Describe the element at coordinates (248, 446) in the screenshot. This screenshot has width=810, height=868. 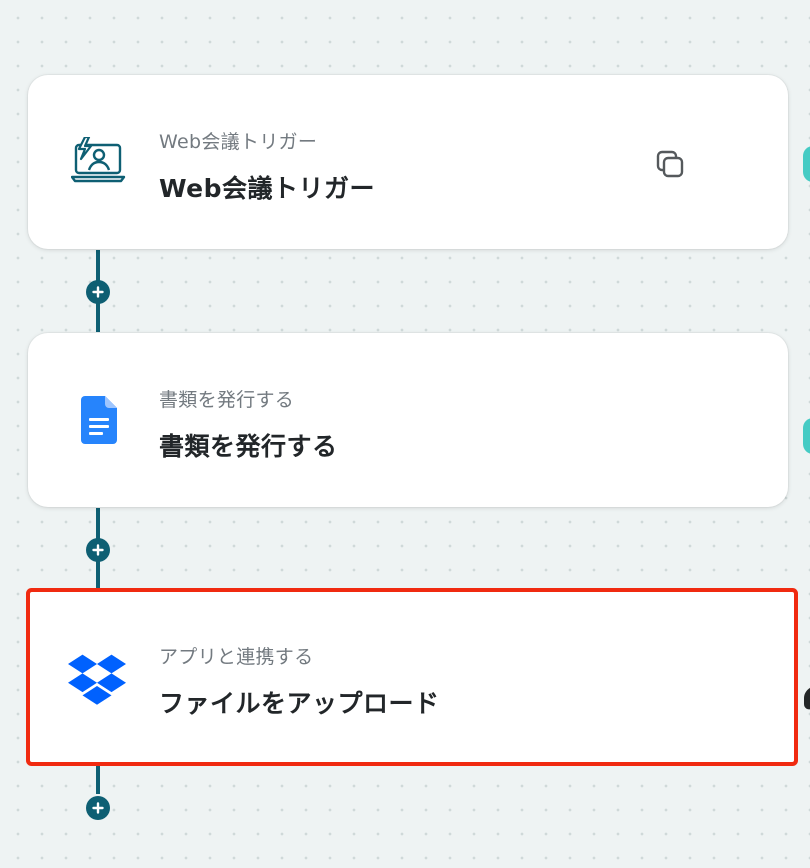
I see `step-action-title: 書類を発行する` at that location.